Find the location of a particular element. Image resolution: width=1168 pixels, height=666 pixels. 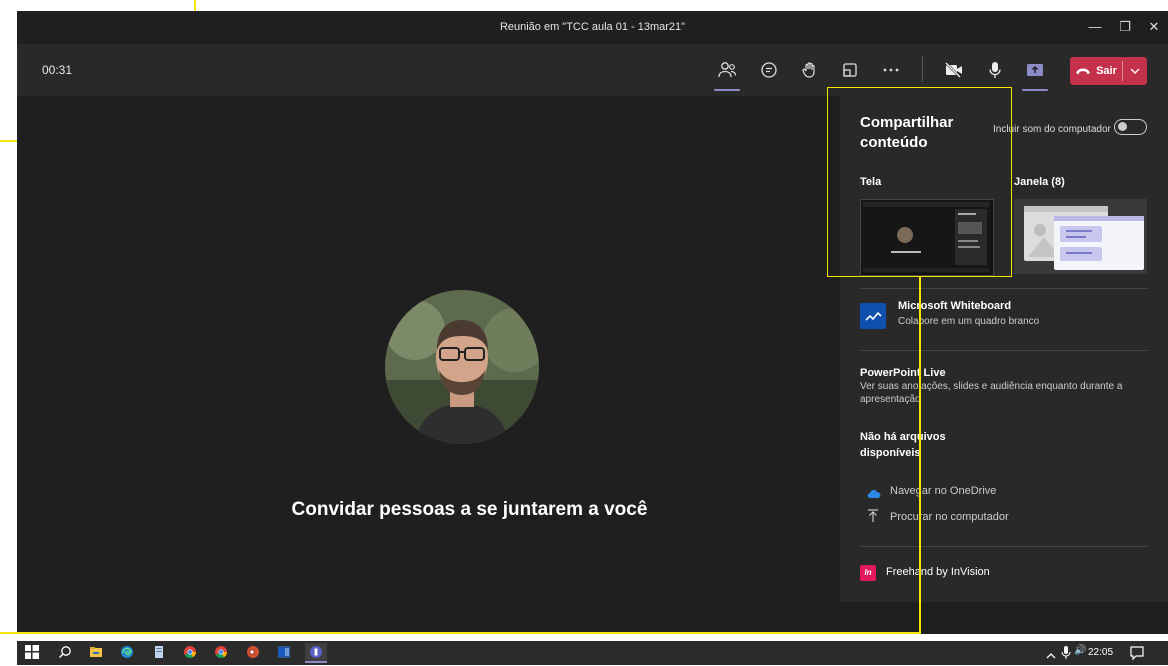

whiteboard-icon is located at coordinates (873, 316).